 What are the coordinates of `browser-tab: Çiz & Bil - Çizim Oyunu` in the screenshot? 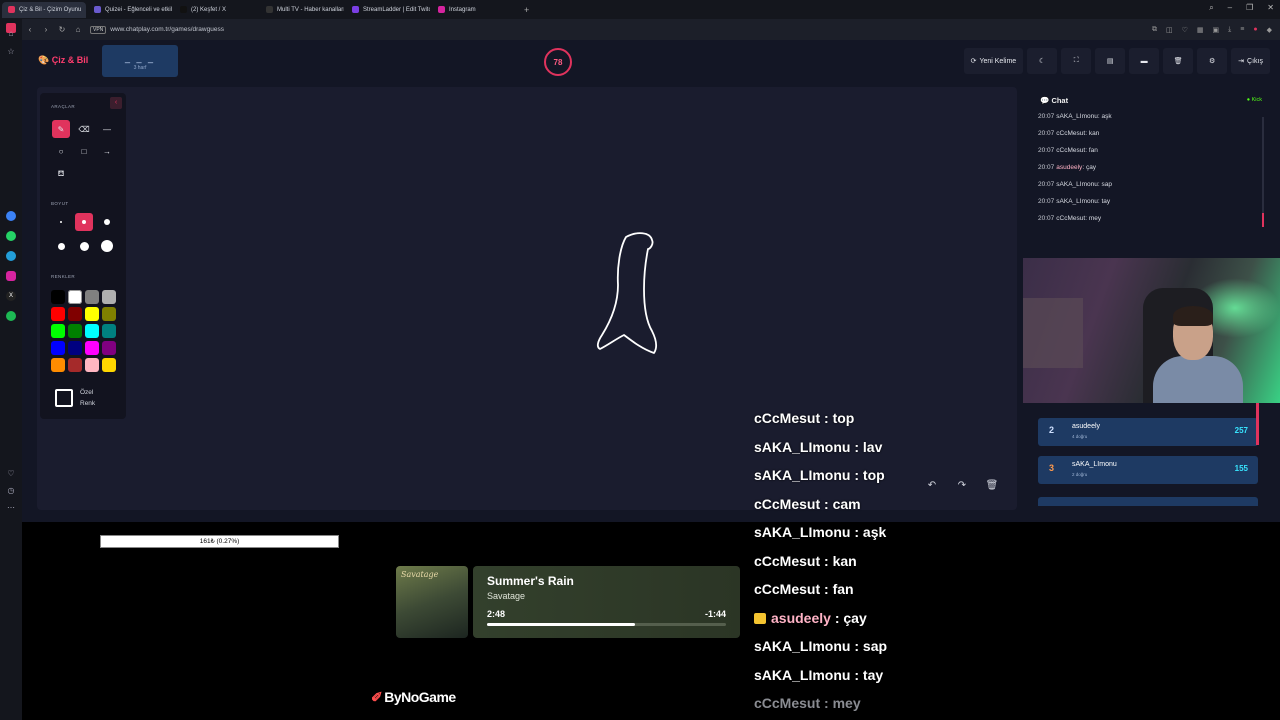 It's located at (44, 9).